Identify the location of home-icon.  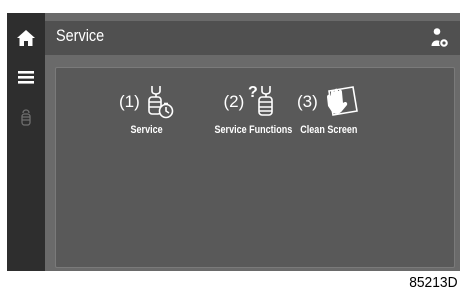
(26, 38).